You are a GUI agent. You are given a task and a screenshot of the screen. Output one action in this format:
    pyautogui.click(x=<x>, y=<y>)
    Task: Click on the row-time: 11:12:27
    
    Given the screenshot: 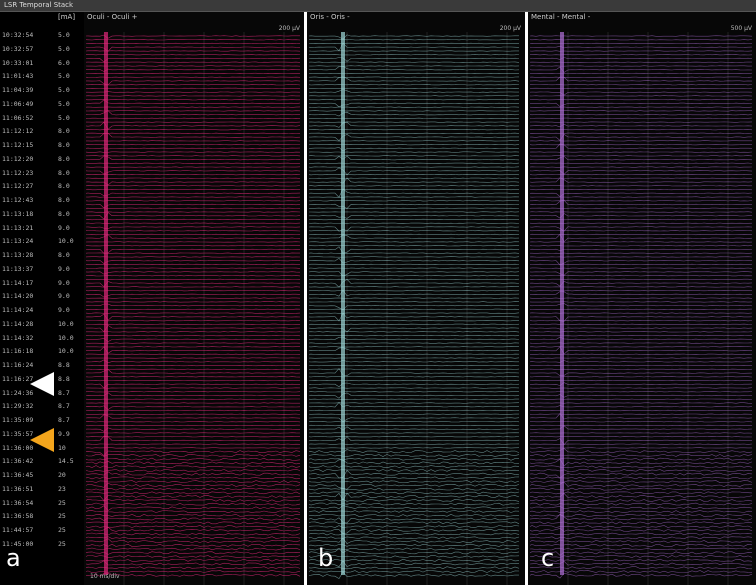 What is the action you would take?
    pyautogui.click(x=18, y=186)
    